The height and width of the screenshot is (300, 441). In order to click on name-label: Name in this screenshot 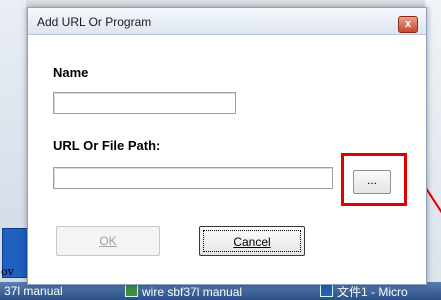, I will do `click(71, 72)`.